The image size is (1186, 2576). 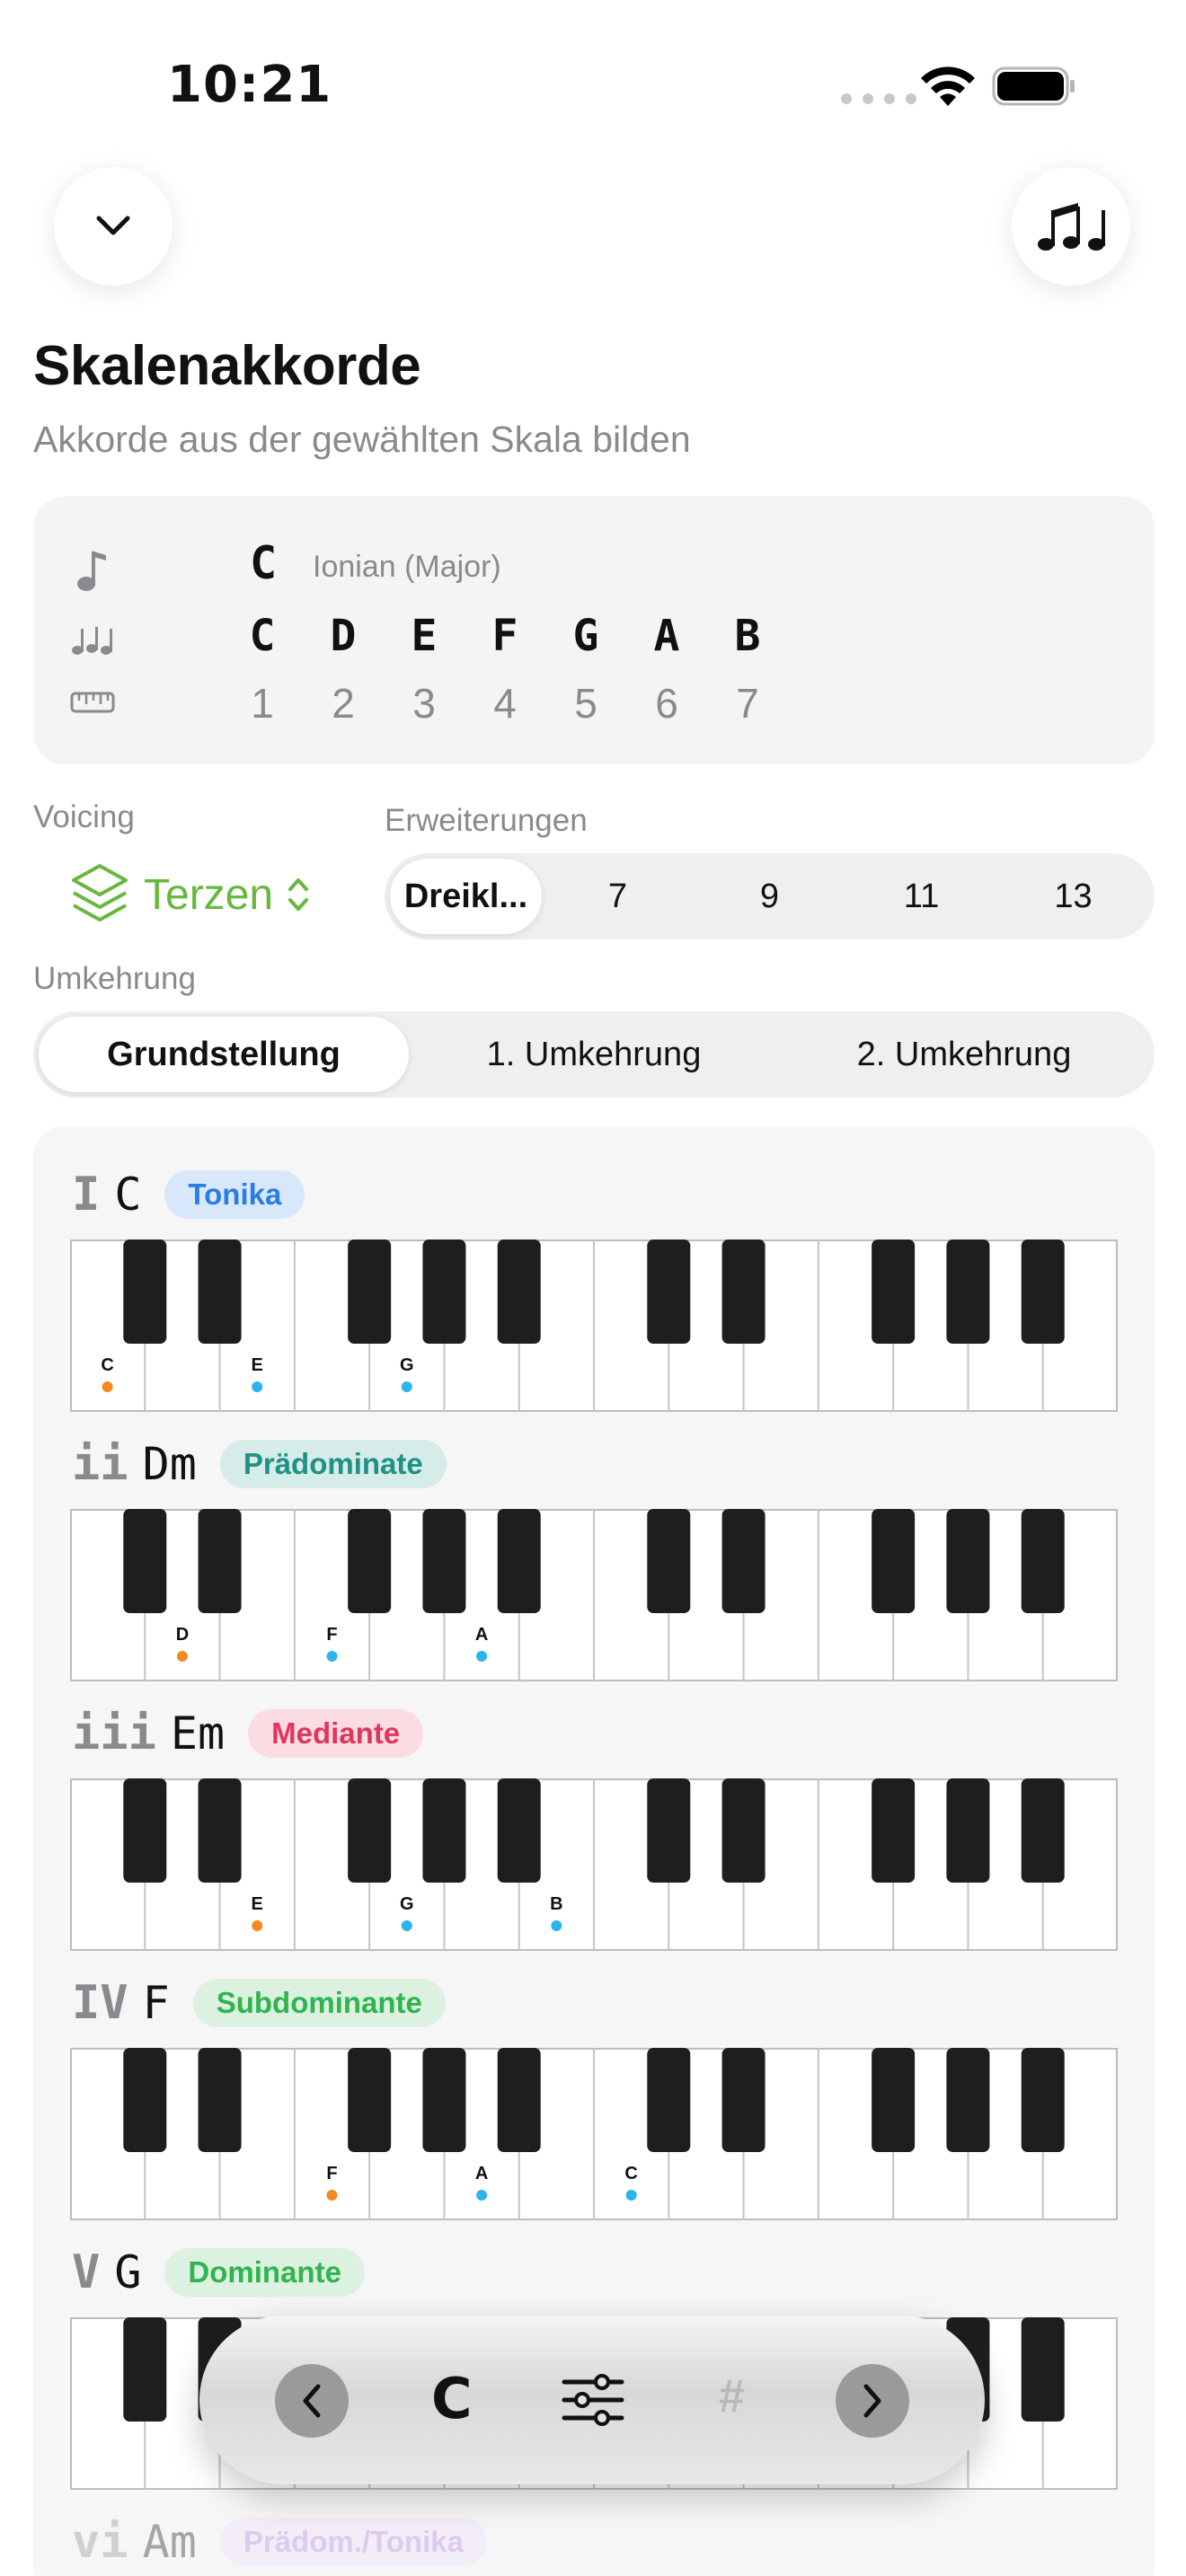 What do you see at coordinates (113, 226) in the screenshot?
I see `collapse-button` at bounding box center [113, 226].